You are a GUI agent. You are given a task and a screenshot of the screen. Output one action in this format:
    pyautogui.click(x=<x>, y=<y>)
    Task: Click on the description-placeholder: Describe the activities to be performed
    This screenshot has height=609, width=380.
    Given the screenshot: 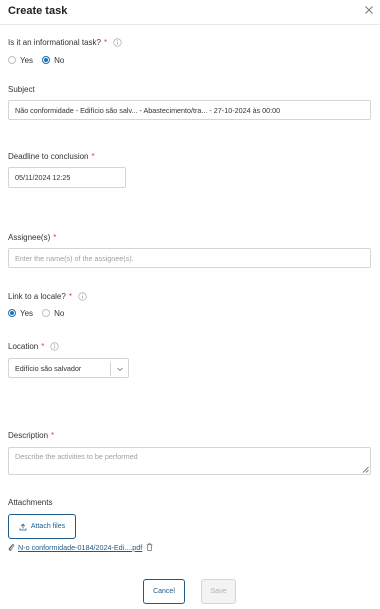 What is the action you would take?
    pyautogui.click(x=76, y=456)
    